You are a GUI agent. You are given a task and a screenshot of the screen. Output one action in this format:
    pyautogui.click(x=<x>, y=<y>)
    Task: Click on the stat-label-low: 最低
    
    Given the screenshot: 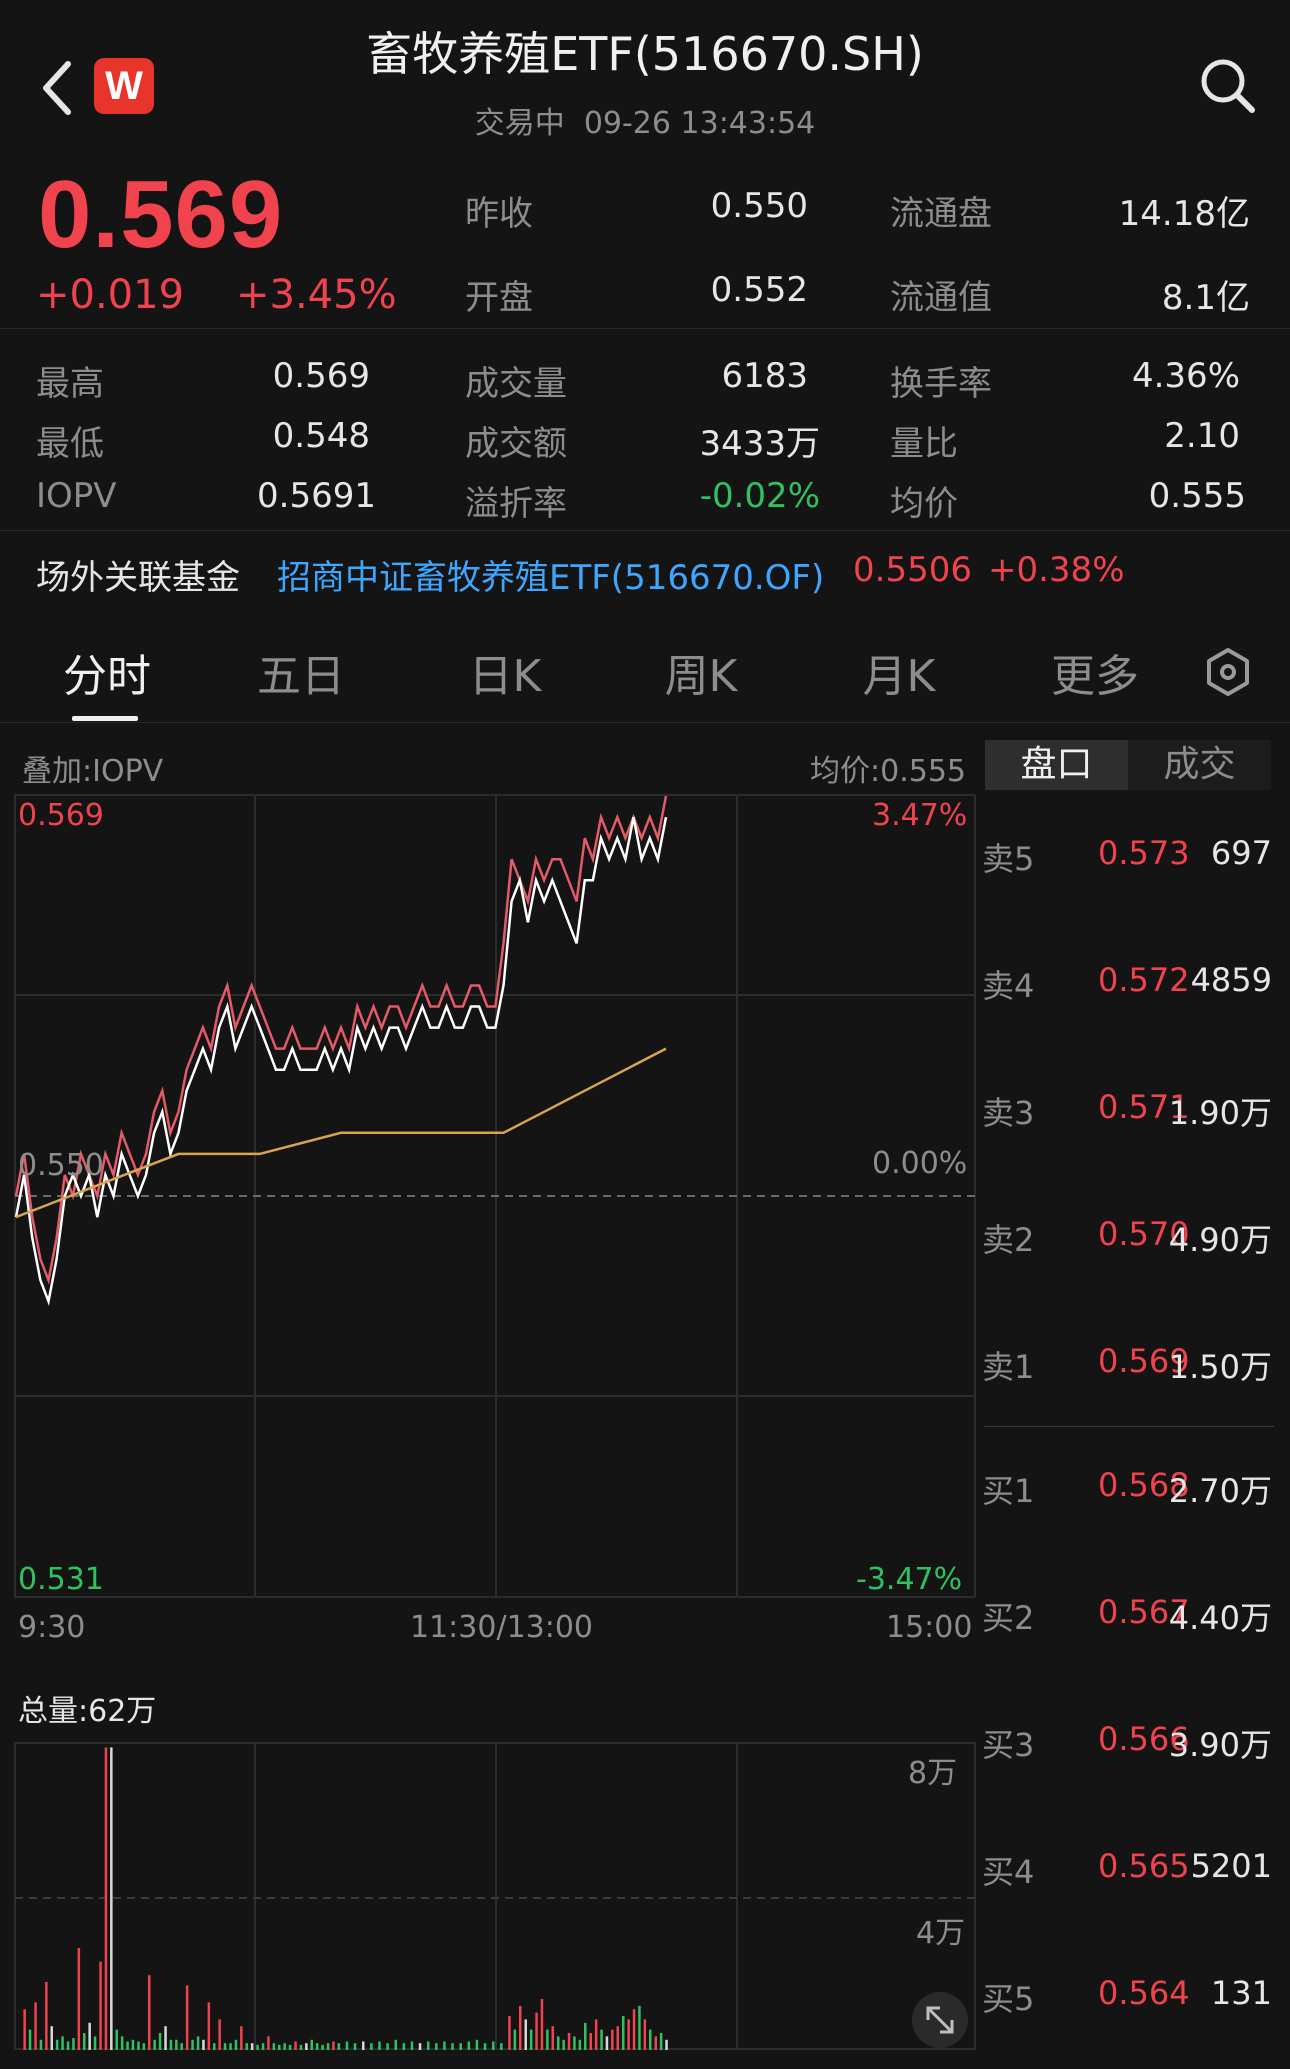 What is the action you would take?
    pyautogui.click(x=70, y=444)
    